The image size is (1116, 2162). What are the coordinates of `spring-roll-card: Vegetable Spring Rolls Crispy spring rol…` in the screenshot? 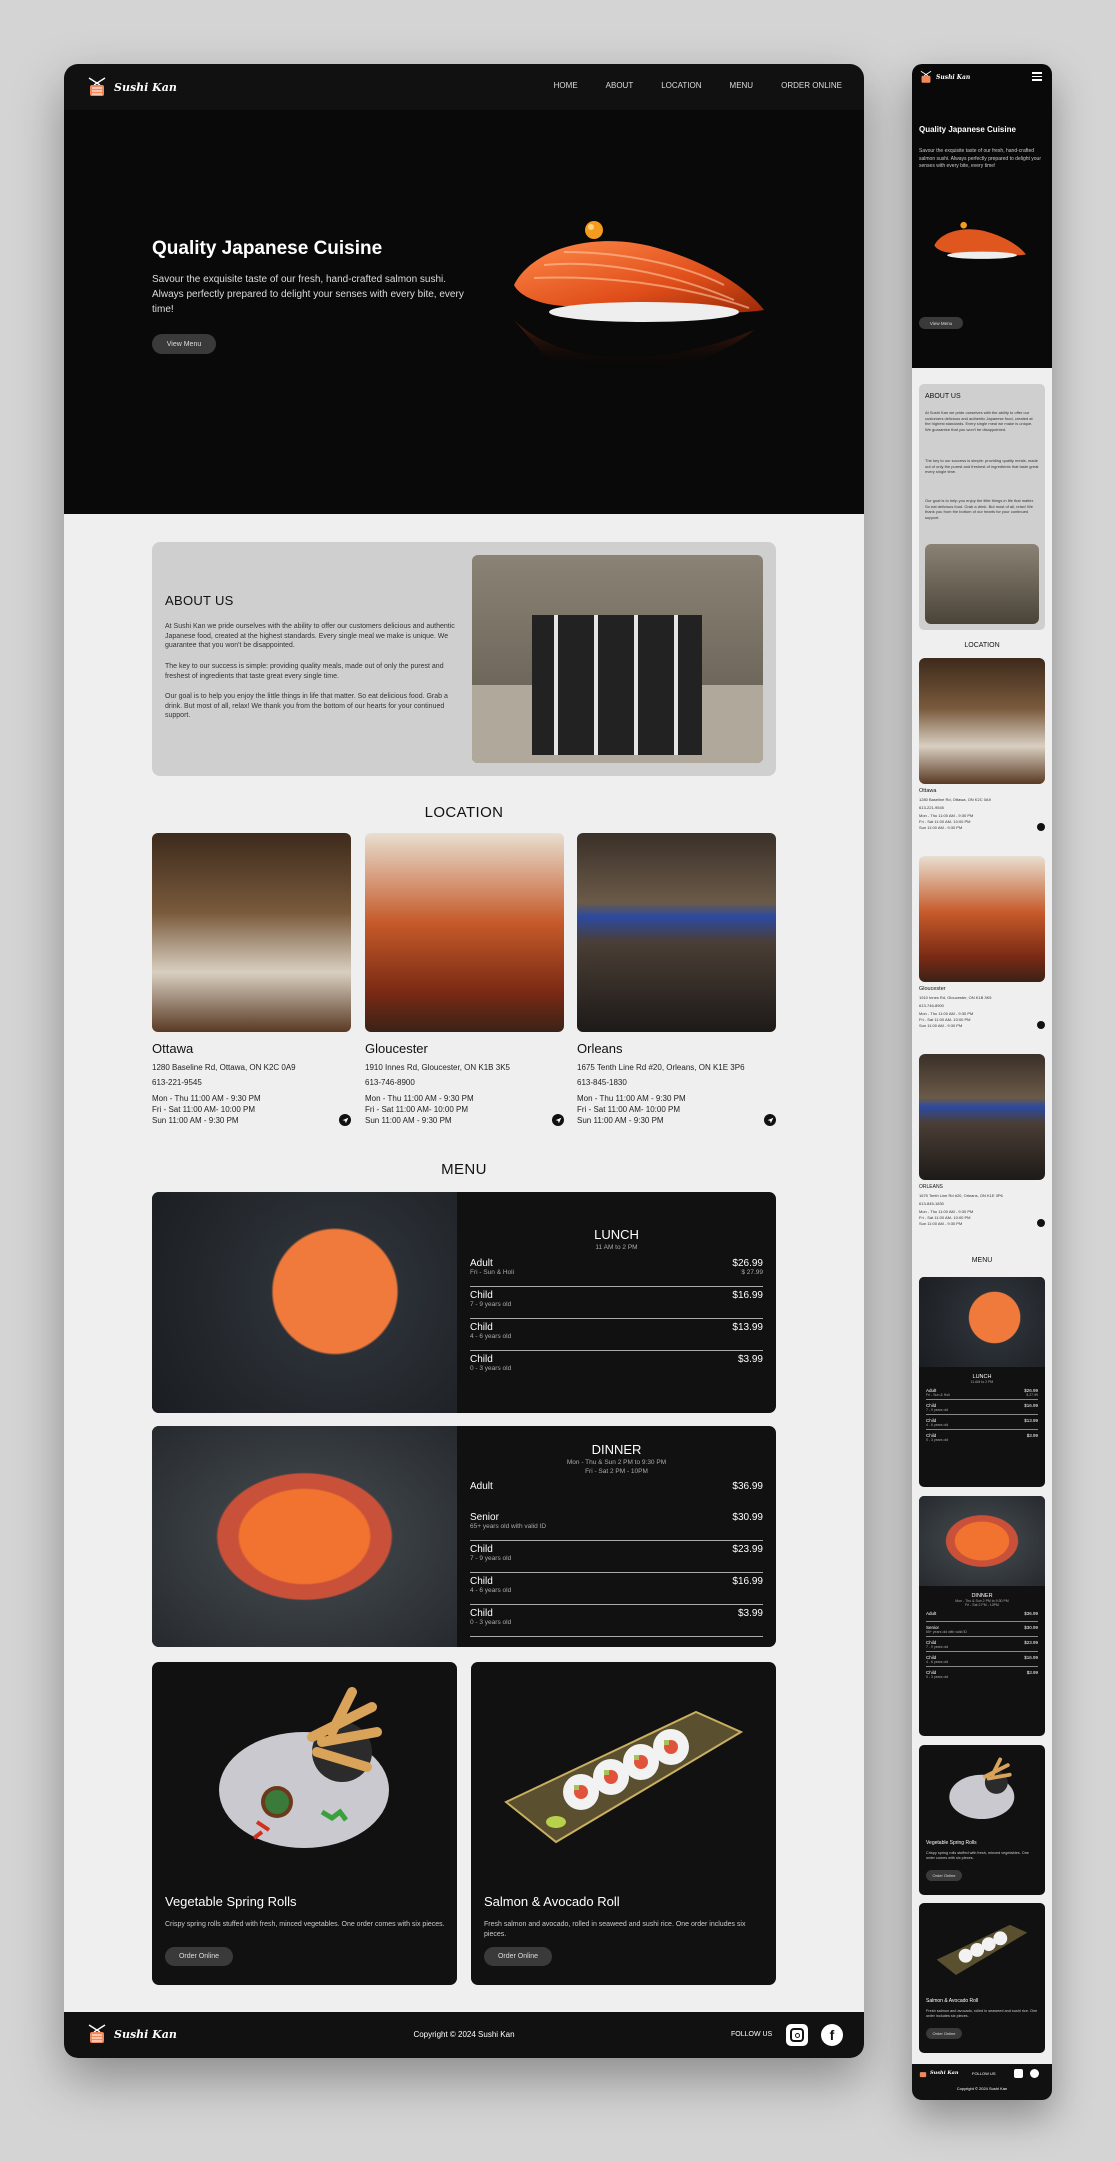 It's located at (304, 1823).